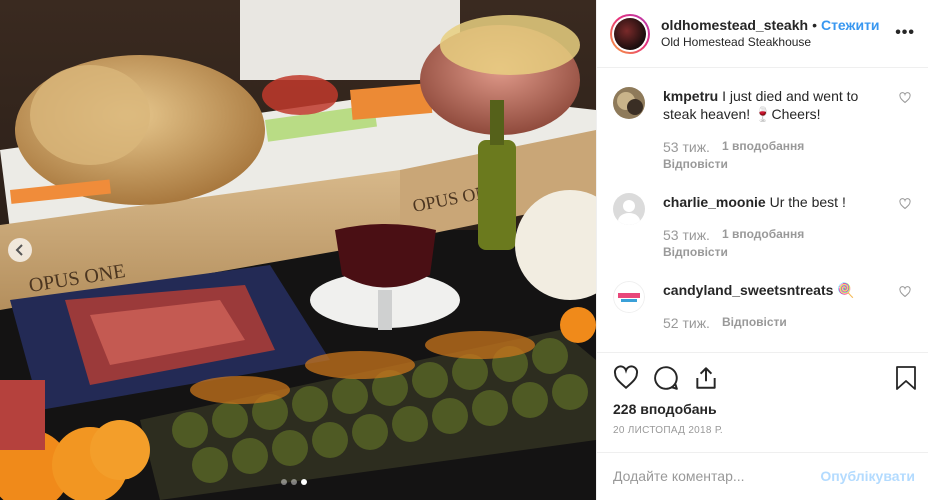 This screenshot has width=928, height=500. What do you see at coordinates (846, 290) in the screenshot?
I see `comment-body: 🍭` at bounding box center [846, 290].